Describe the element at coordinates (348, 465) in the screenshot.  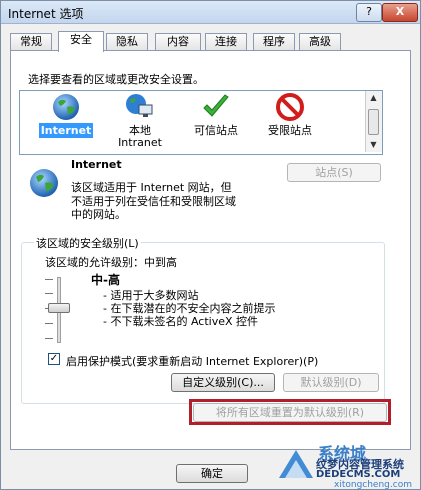
I see `watermark-logo: 系统城 纹梦内容管理系统 DEDECMS.COM xitongcheng.com` at that location.